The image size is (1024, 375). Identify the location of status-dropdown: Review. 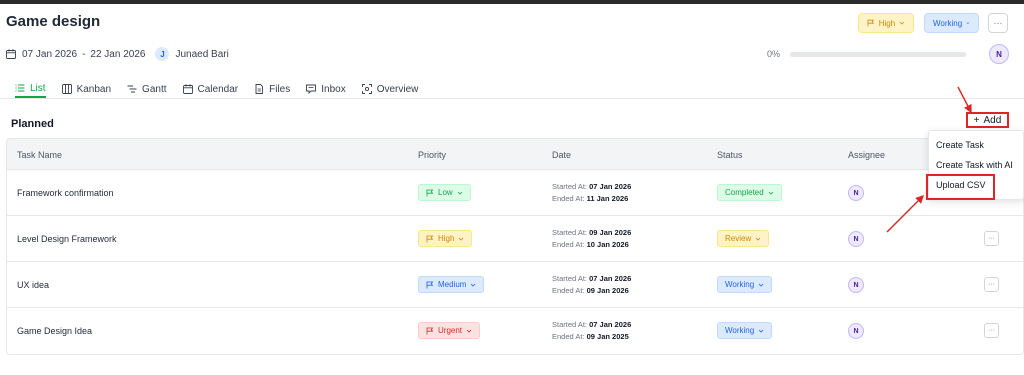
(743, 238).